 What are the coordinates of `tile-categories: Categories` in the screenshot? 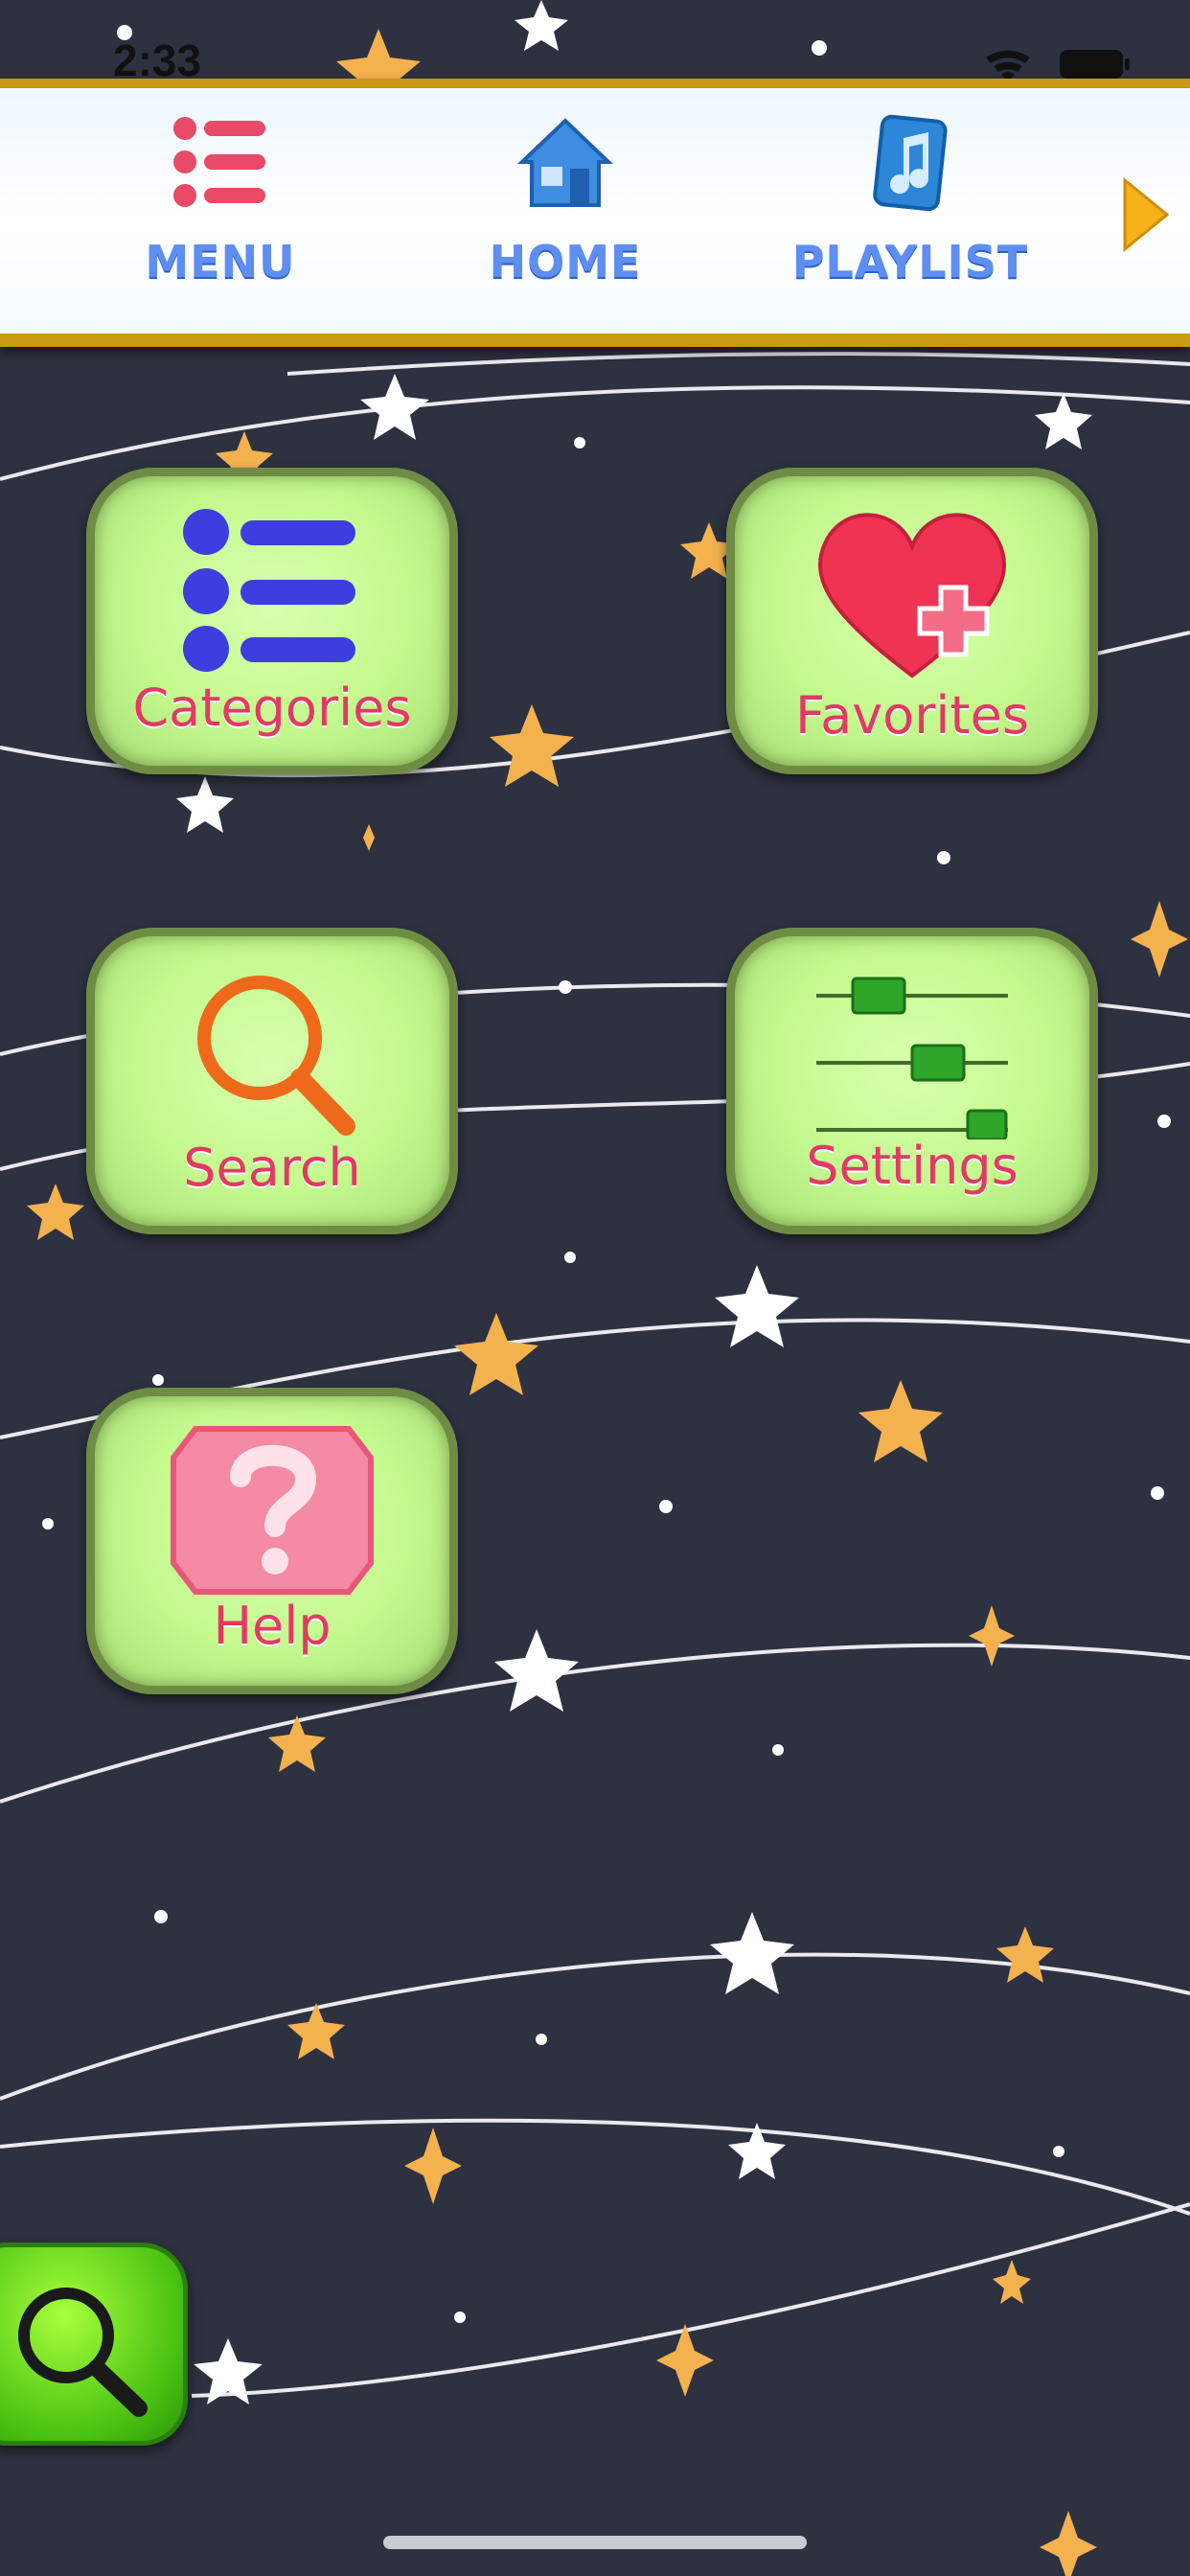 It's located at (272, 621).